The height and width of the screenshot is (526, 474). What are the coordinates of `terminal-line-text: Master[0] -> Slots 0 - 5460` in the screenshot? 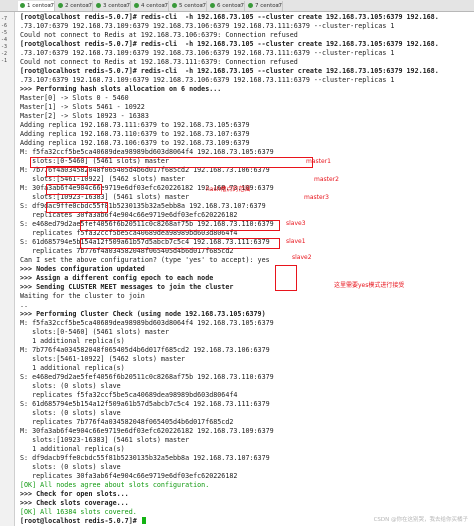 It's located at (74, 98).